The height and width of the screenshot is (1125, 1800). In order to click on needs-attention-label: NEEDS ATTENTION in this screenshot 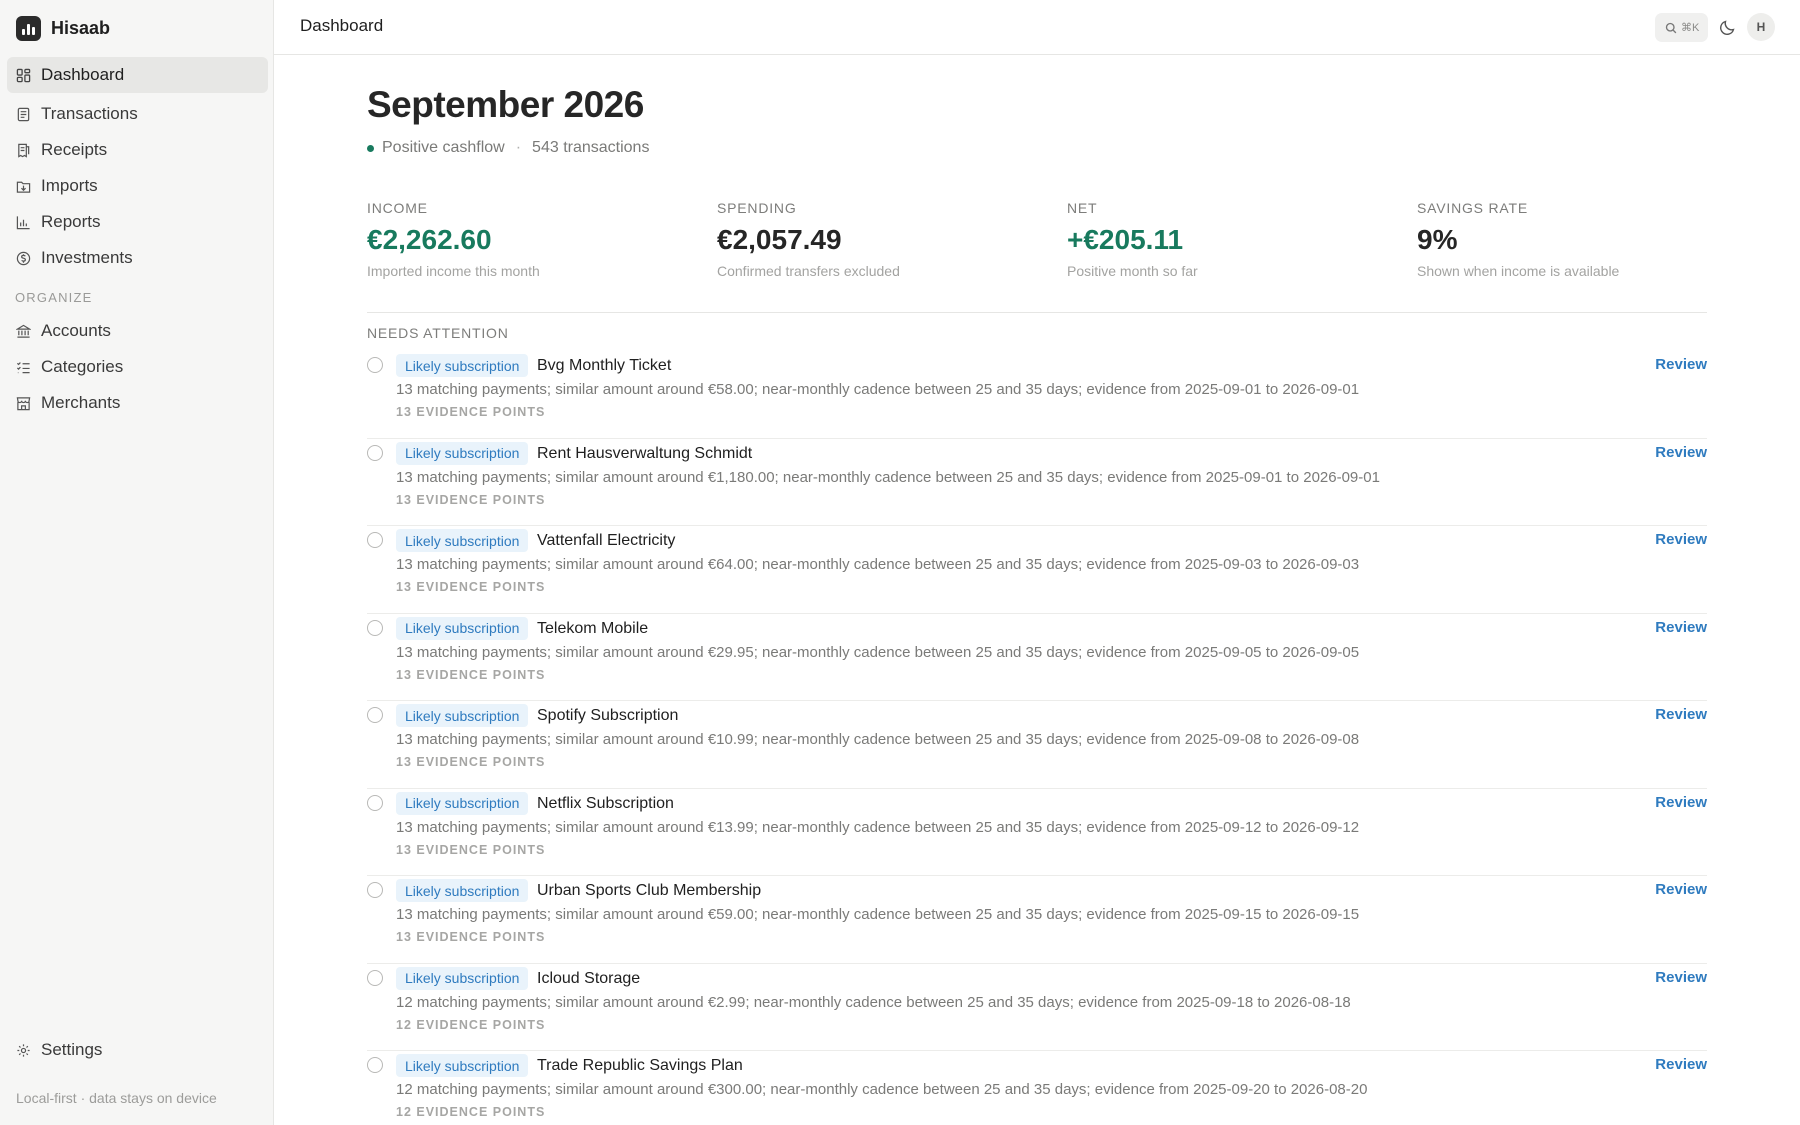, I will do `click(438, 333)`.